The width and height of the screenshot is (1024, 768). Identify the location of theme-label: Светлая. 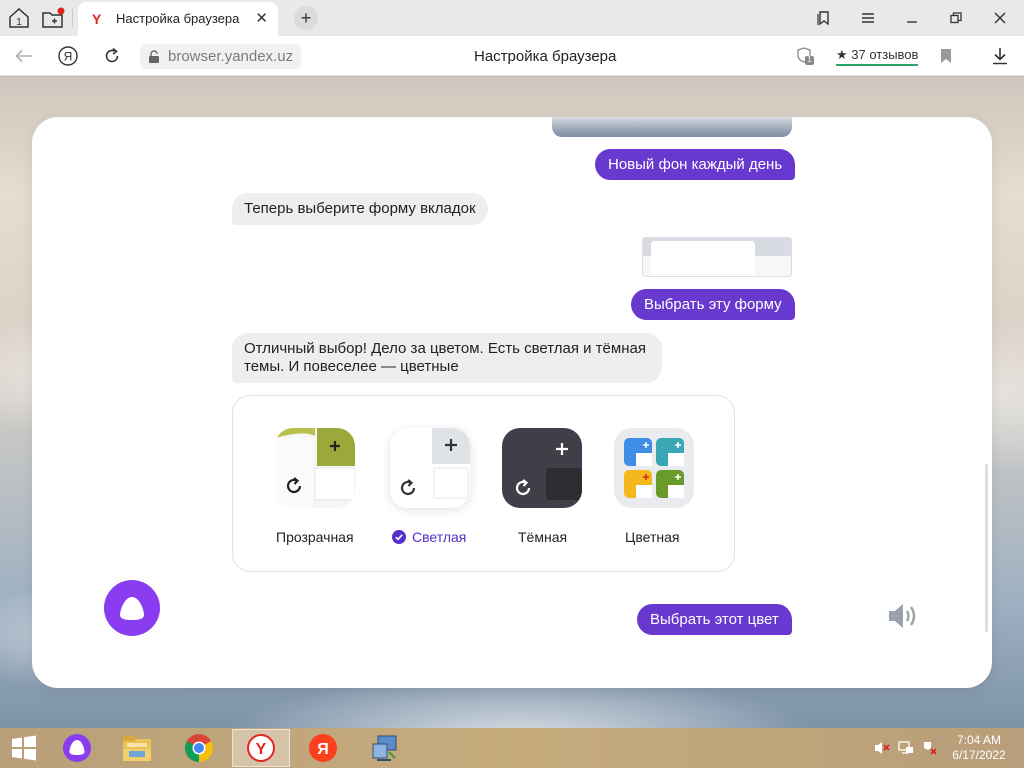
(429, 537).